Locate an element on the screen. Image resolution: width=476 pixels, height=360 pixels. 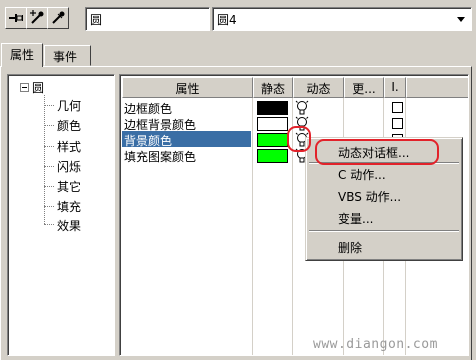
object-name-value: 圆4 is located at coordinates (227, 20).